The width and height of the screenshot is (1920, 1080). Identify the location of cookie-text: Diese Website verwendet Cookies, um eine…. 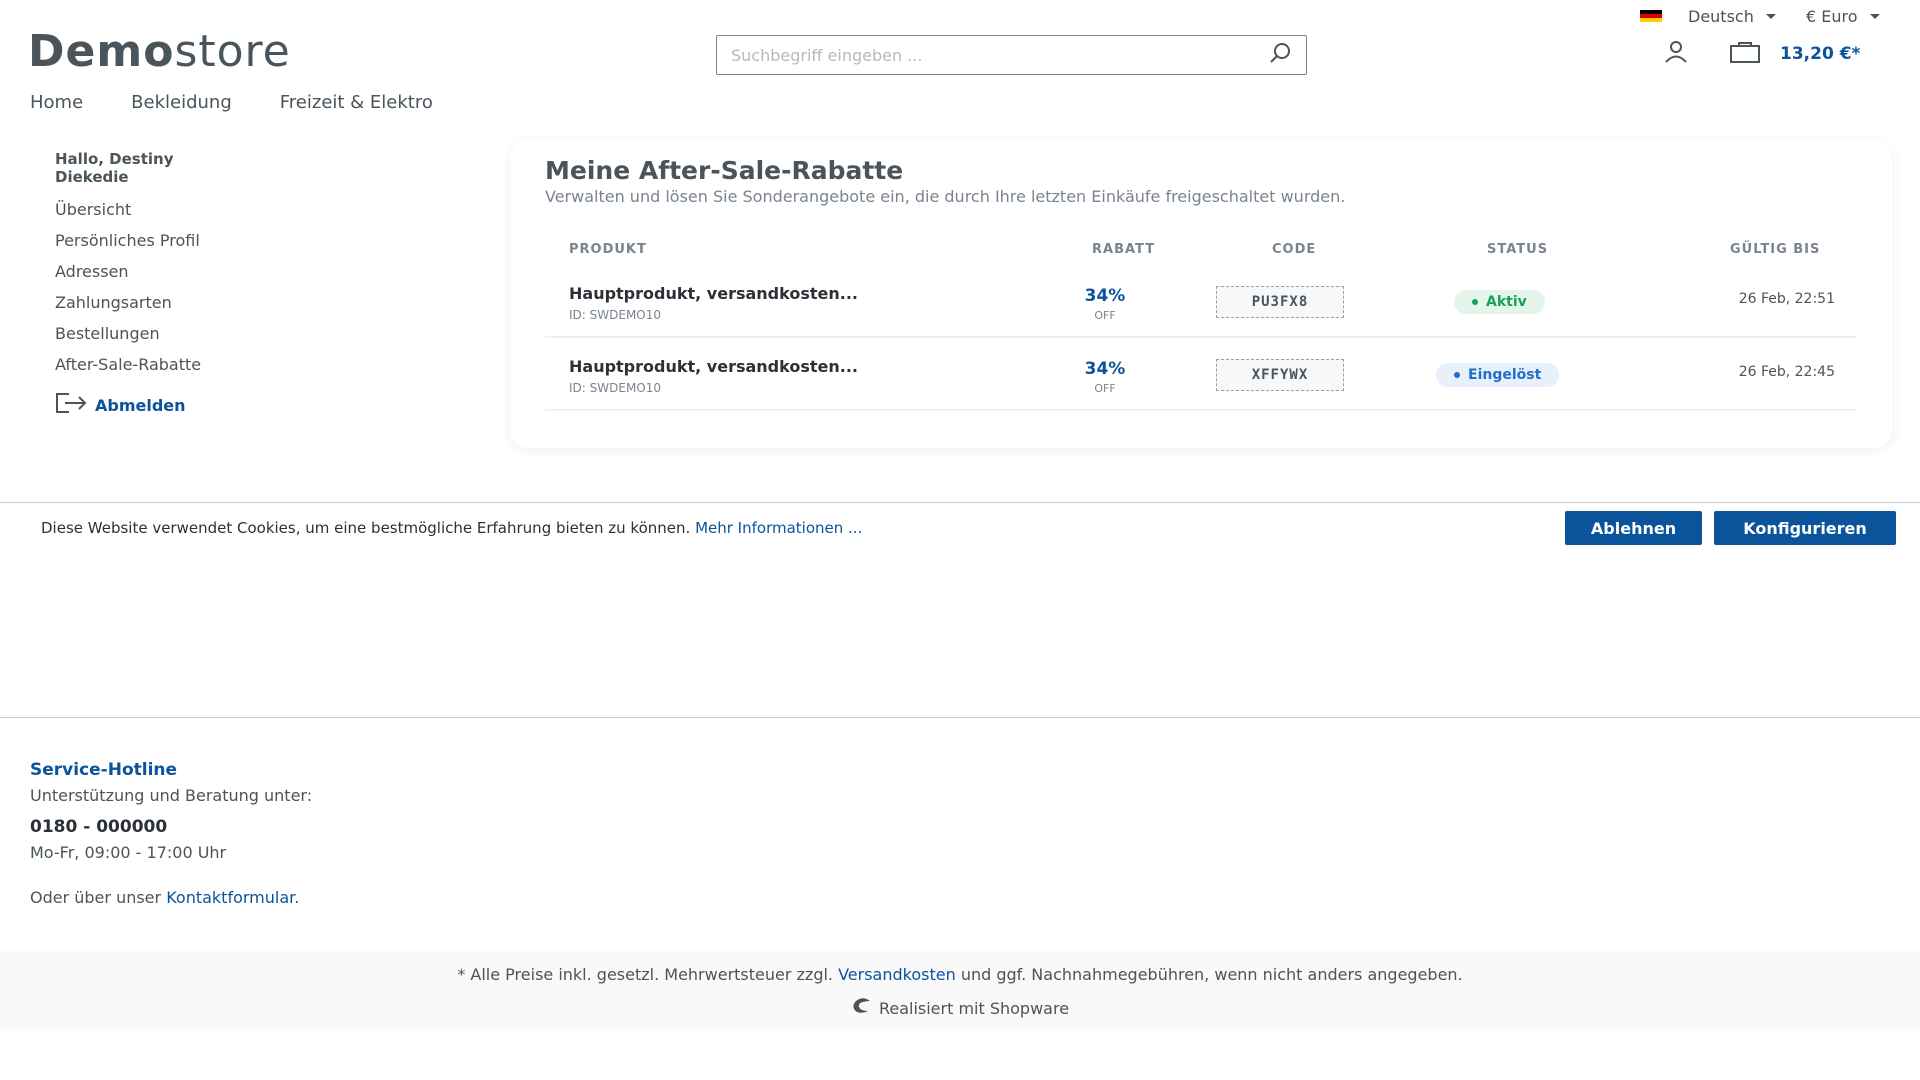
(451, 528).